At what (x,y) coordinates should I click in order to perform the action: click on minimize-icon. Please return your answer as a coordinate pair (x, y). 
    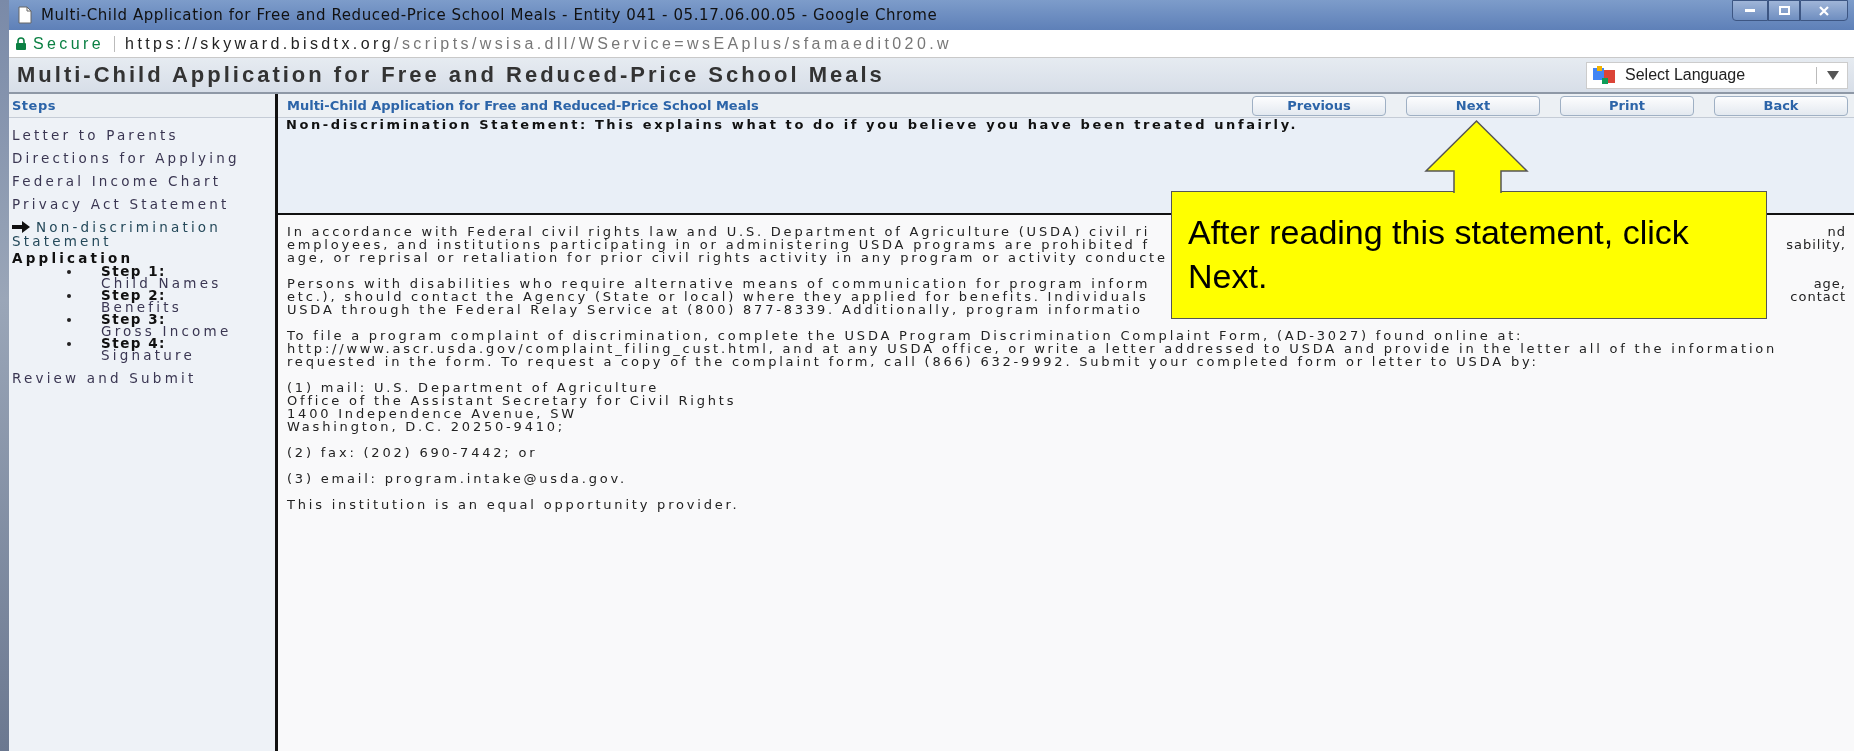
    Looking at the image, I should click on (1750, 10).